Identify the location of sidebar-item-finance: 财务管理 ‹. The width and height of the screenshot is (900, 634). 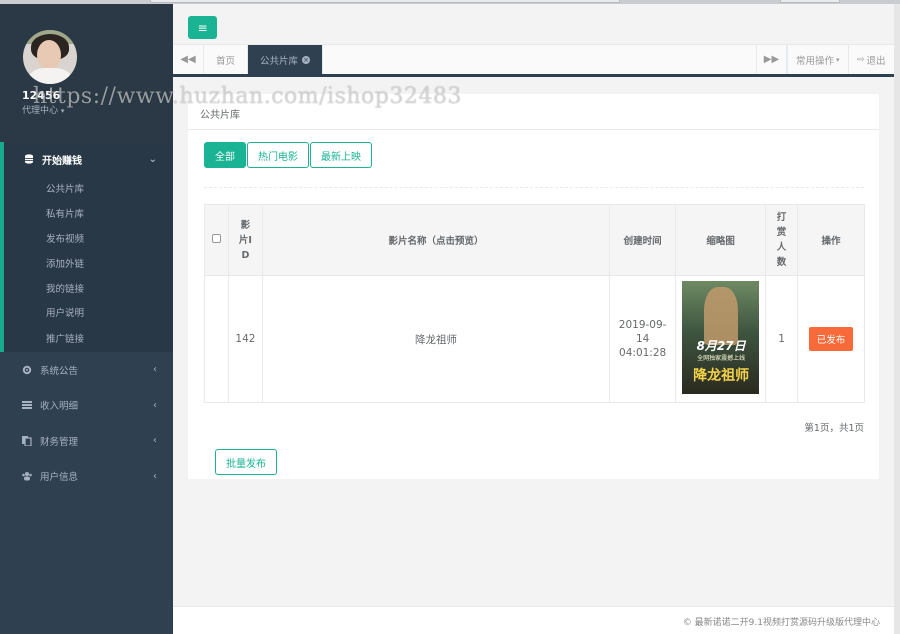
(86, 441).